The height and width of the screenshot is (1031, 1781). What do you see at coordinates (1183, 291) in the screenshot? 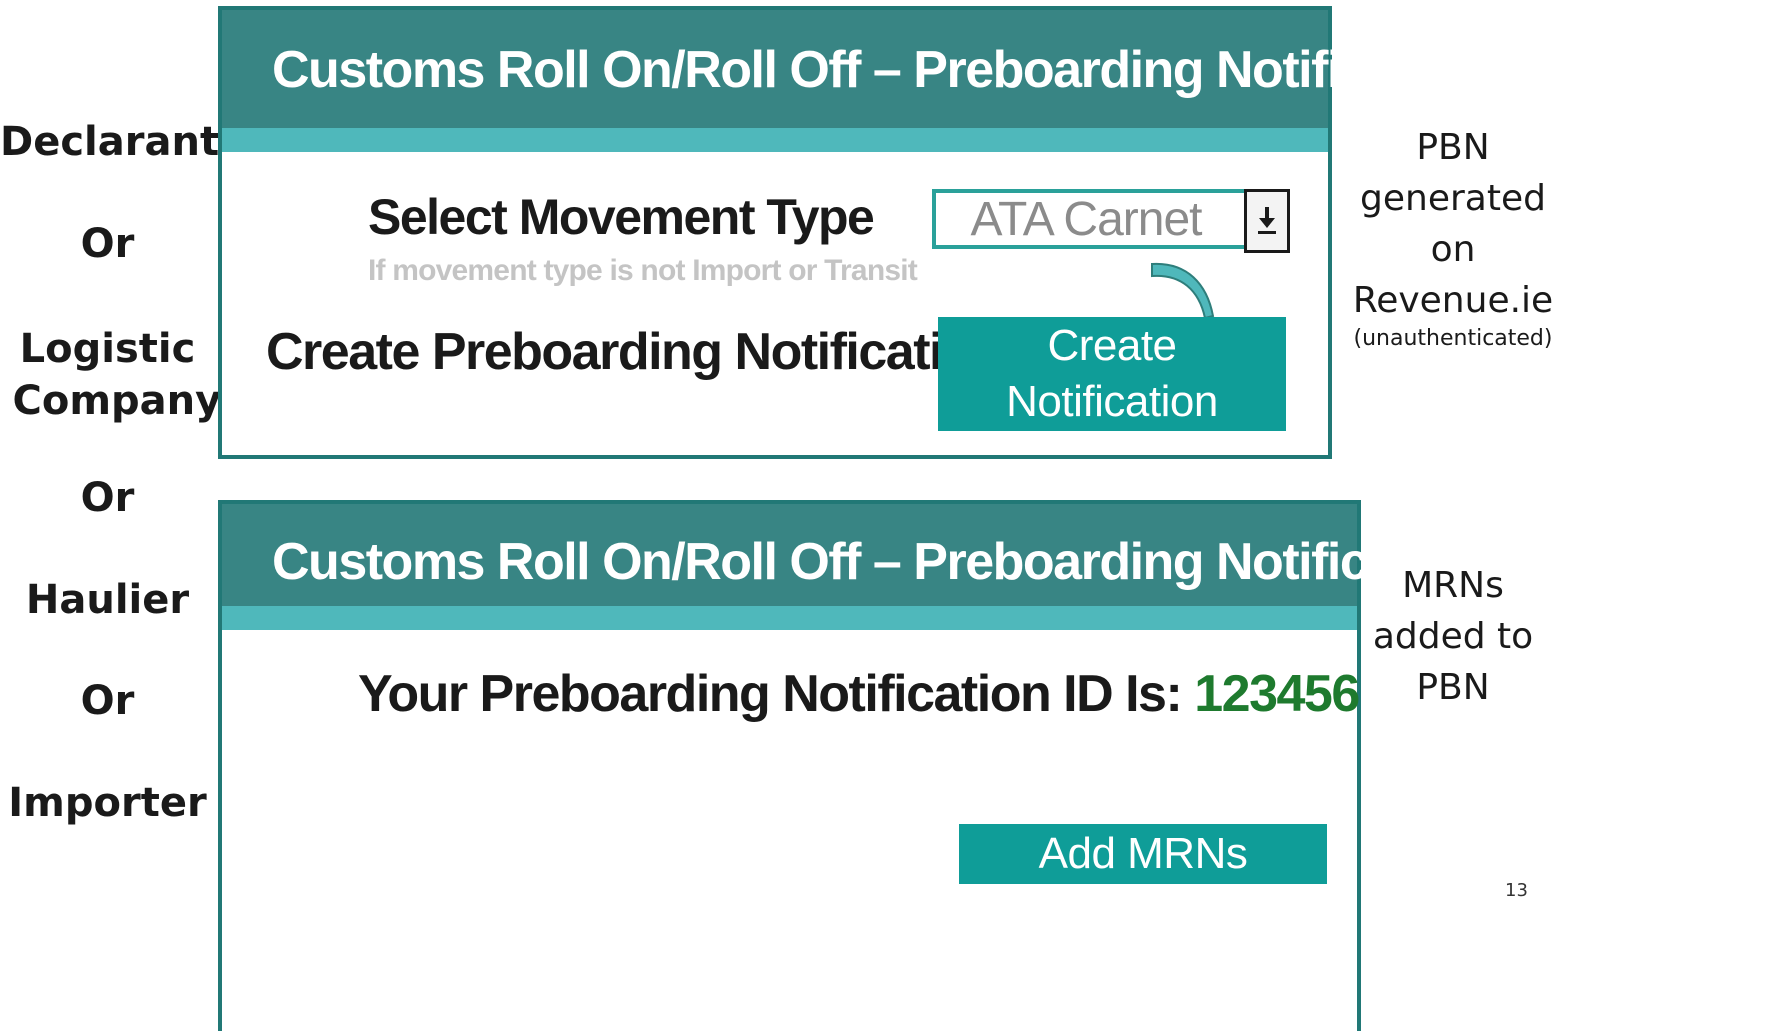
I see `connector-arrow` at bounding box center [1183, 291].